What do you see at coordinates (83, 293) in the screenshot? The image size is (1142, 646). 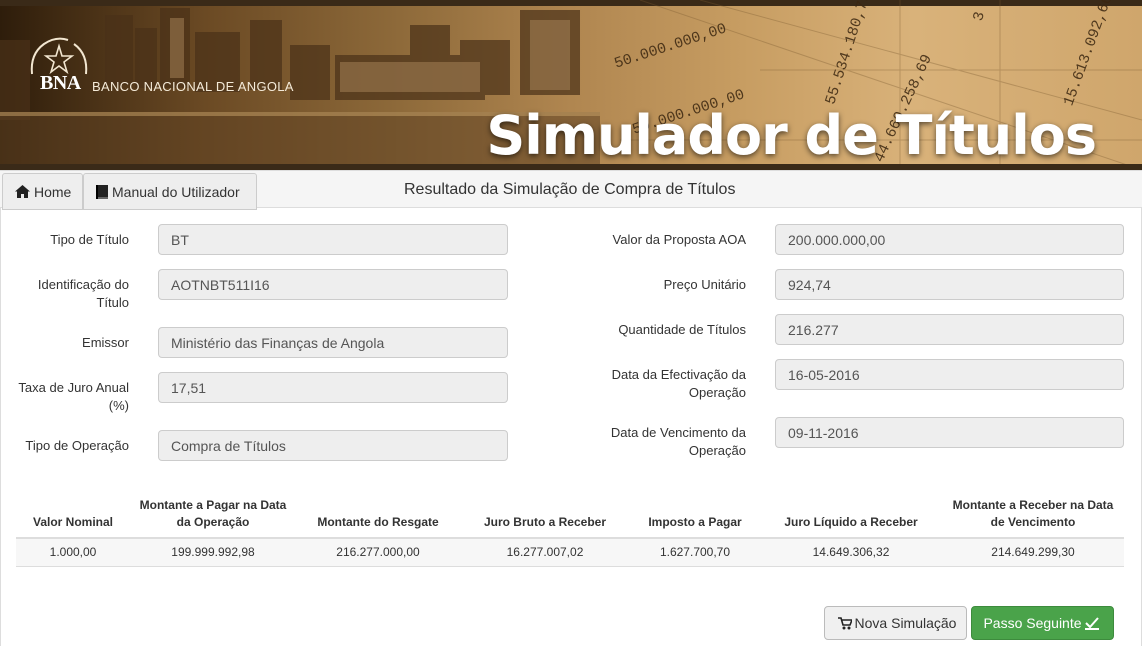 I see `label-identificacao-titulo: Identificação do Título` at bounding box center [83, 293].